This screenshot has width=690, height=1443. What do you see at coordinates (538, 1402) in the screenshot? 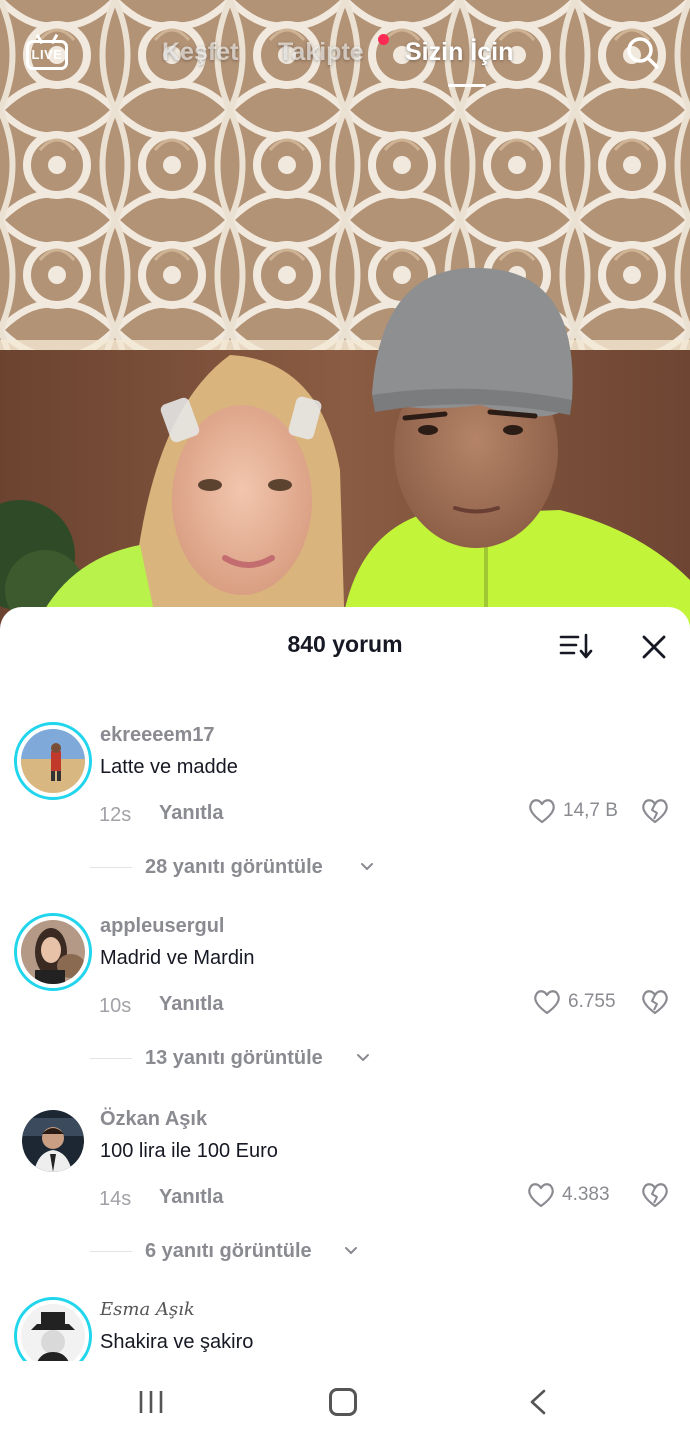
I see `back-icon` at bounding box center [538, 1402].